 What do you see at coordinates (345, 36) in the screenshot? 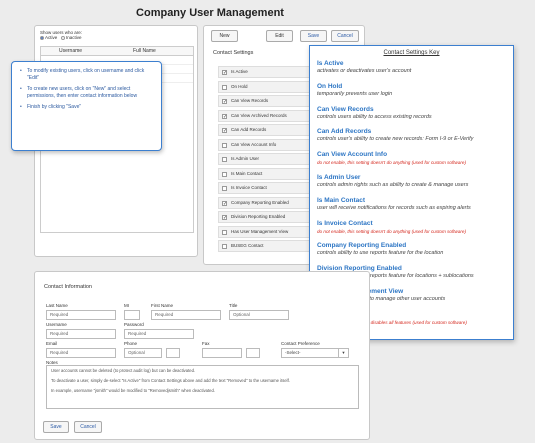
I see `cancel-button: Cancel` at bounding box center [345, 36].